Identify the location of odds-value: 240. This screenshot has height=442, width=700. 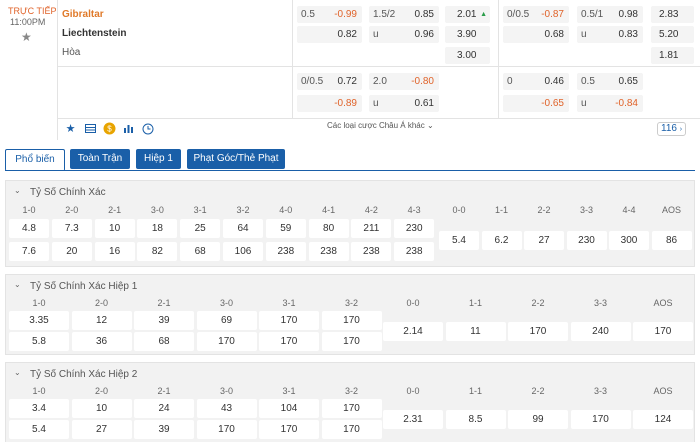
(600, 331).